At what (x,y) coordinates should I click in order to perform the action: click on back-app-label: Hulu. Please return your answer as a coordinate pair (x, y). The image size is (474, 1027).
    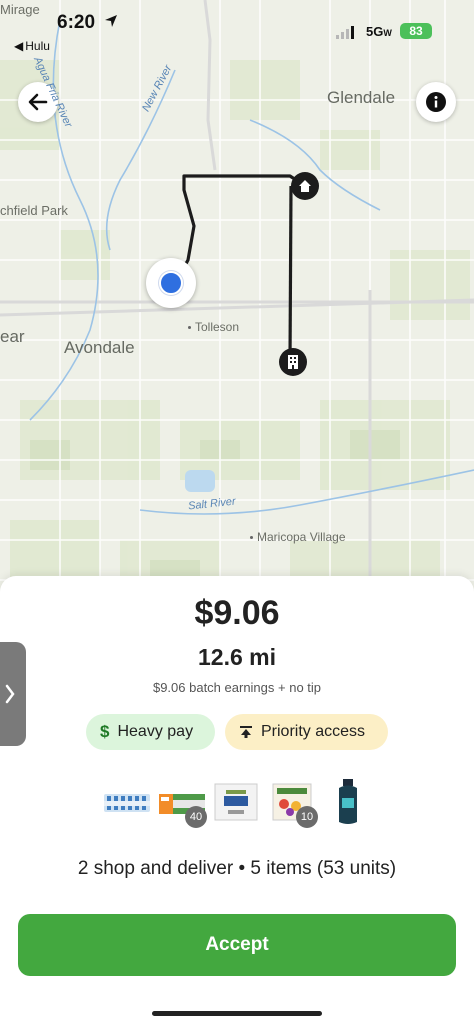
    Looking at the image, I should click on (37, 46).